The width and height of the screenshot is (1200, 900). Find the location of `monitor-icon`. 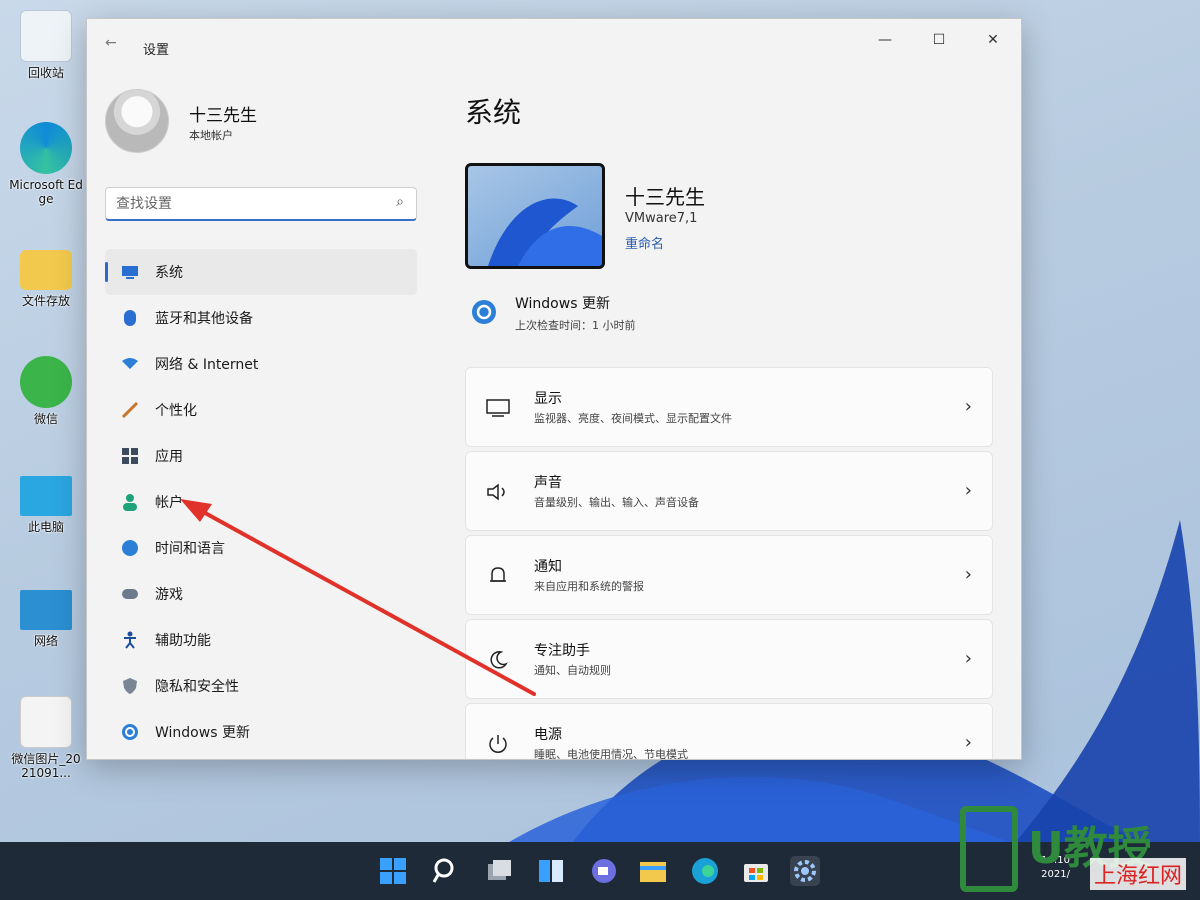

monitor-icon is located at coordinates (130, 272).